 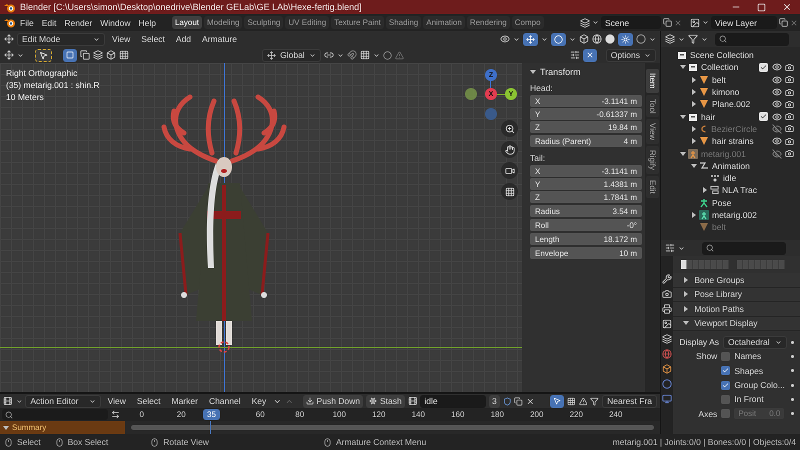 What do you see at coordinates (541, 88) in the screenshot?
I see `field-group-label: Head:` at bounding box center [541, 88].